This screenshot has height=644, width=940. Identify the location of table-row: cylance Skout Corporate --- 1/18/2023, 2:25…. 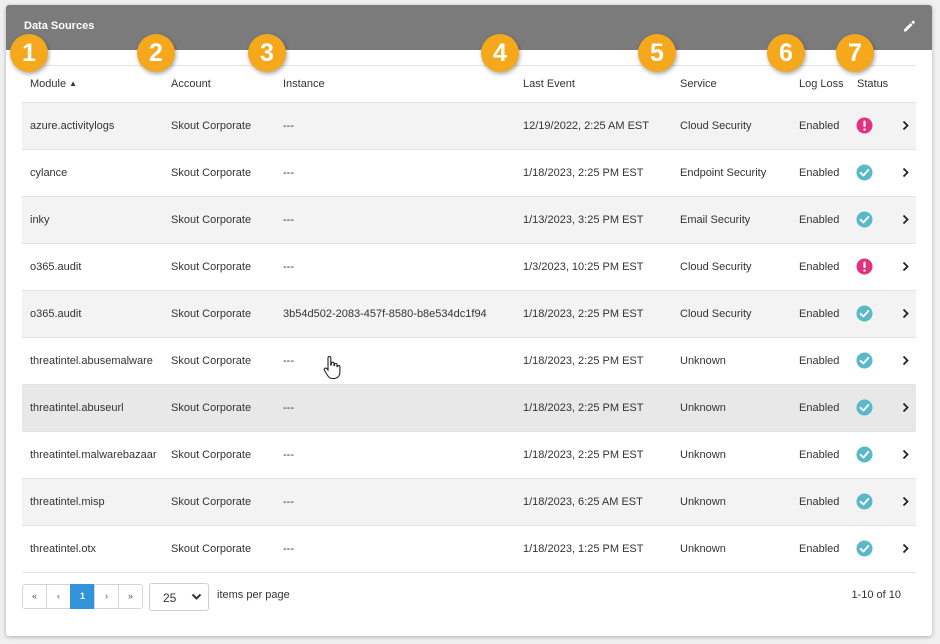
(469, 173).